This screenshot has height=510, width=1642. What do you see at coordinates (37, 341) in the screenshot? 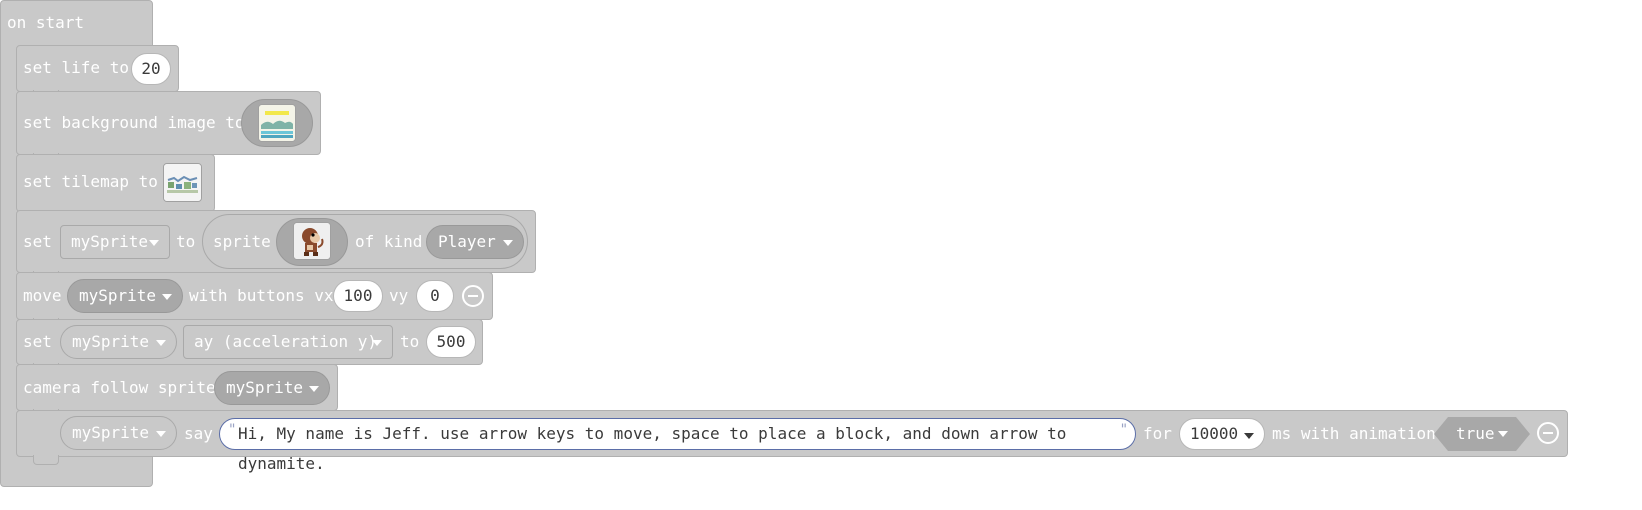
I see `set-accel-set-label: set` at bounding box center [37, 341].